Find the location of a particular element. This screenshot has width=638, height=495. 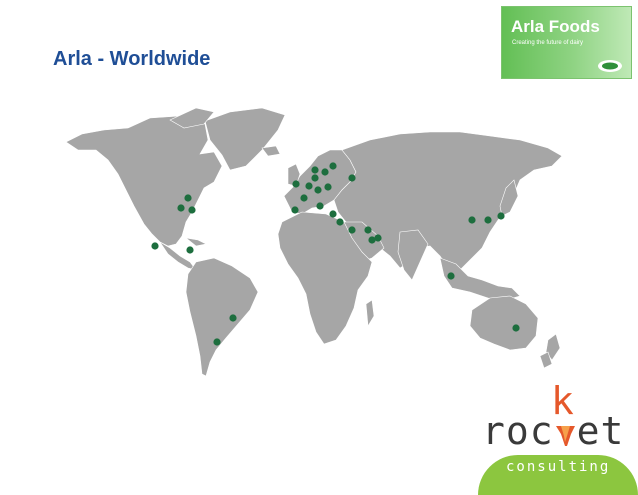

location-marker-toronto is located at coordinates (181, 208).